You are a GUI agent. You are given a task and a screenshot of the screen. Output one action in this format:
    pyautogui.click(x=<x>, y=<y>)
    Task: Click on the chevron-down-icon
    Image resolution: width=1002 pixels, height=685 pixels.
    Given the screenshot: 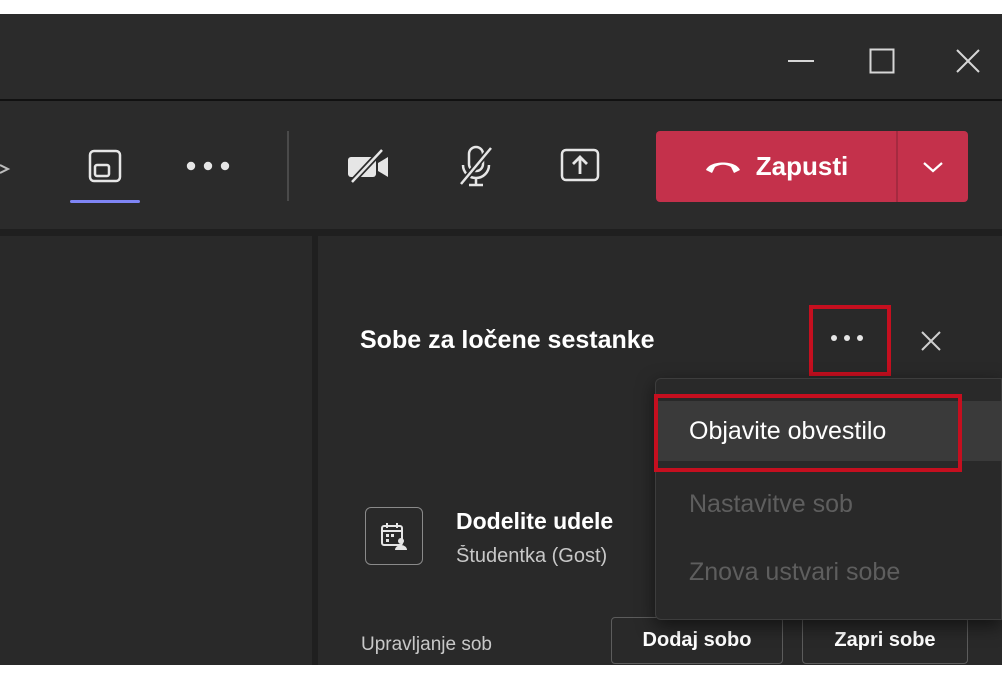 What is the action you would take?
    pyautogui.click(x=933, y=166)
    